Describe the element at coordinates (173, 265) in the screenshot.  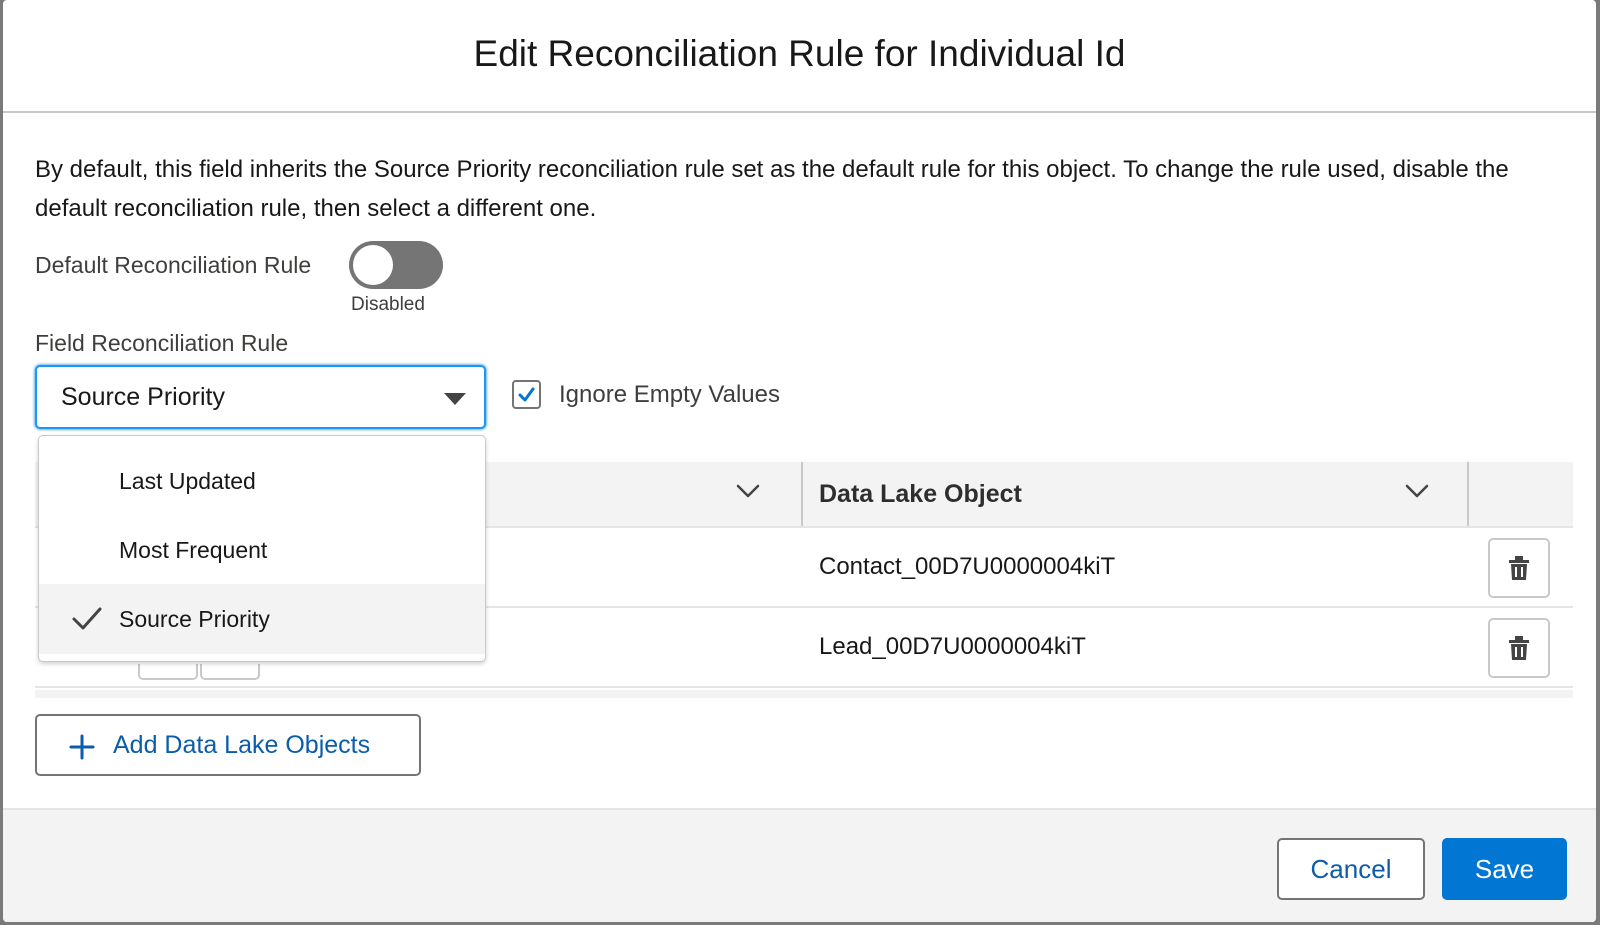
I see `default-rule-label: Default Reconciliation Rule` at that location.